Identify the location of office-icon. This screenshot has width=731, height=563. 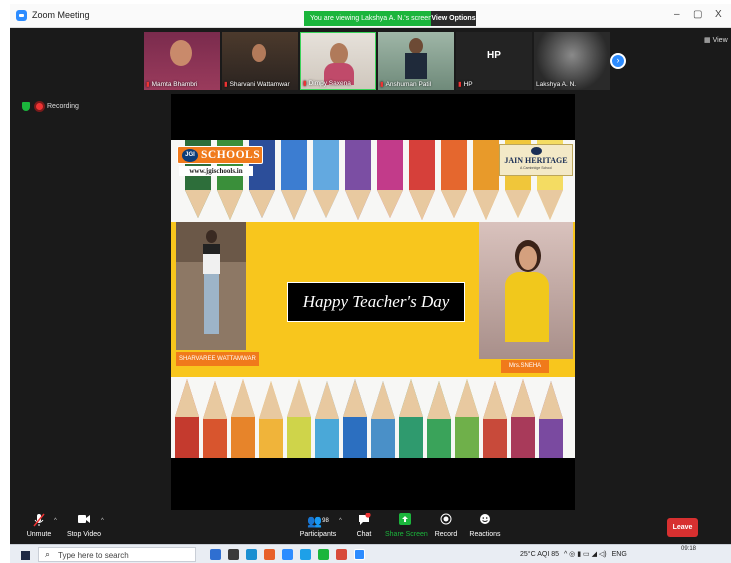
(269, 554).